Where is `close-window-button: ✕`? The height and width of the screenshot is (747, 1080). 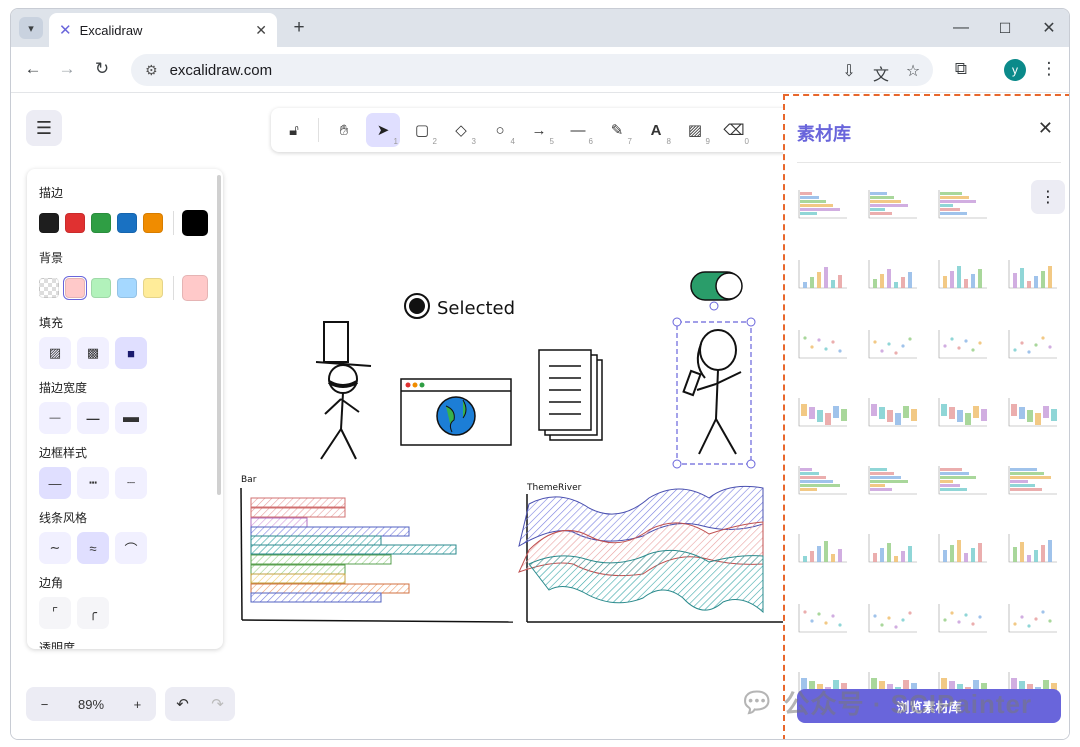 close-window-button: ✕ is located at coordinates (1049, 28).